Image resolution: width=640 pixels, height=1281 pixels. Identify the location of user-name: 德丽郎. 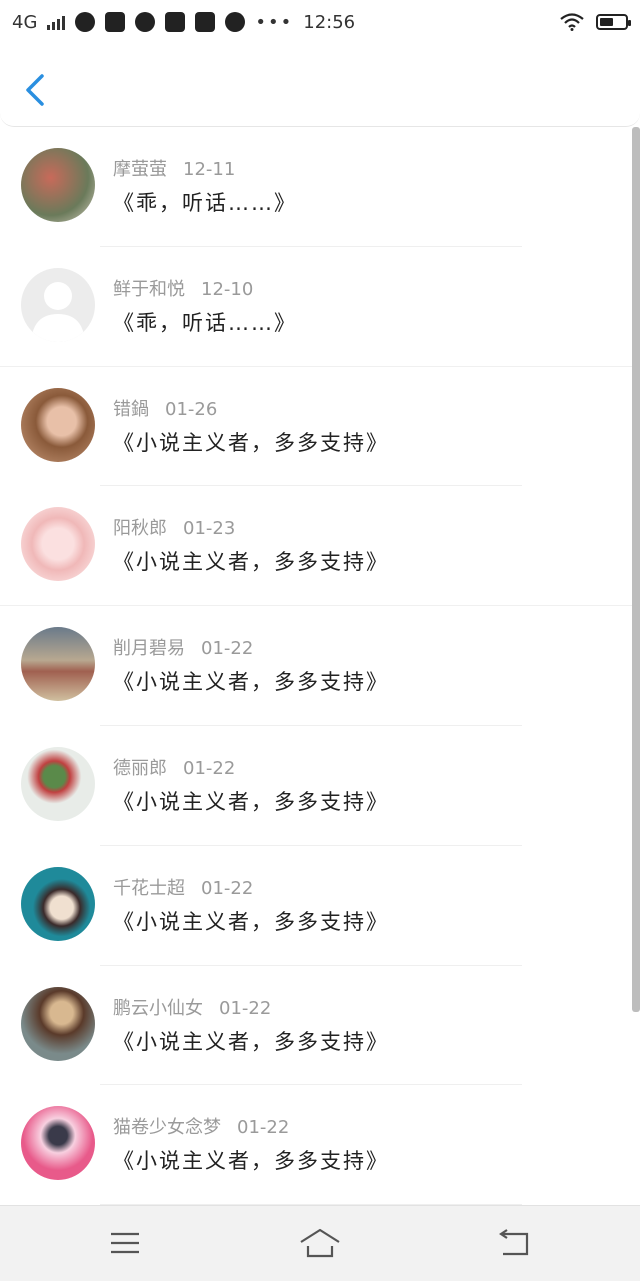
(140, 768).